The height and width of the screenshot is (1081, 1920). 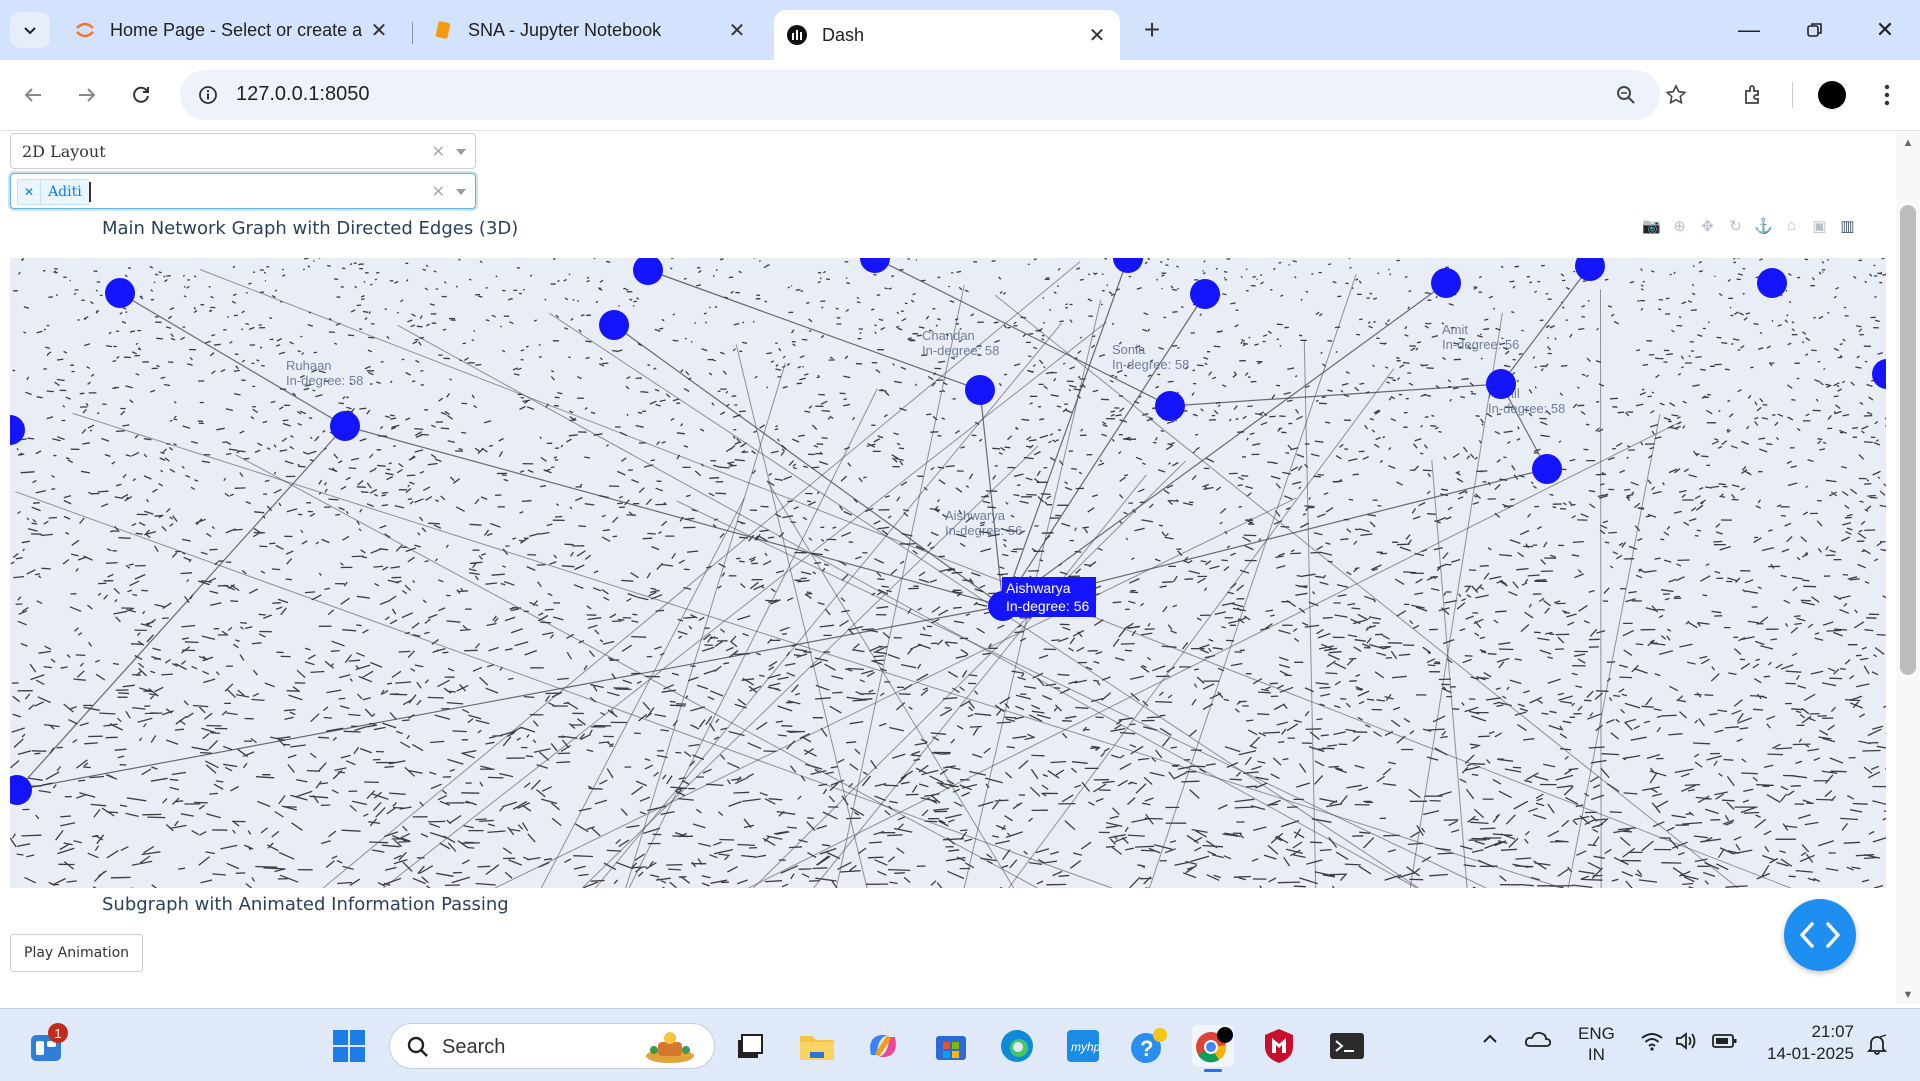 I want to click on tab-home-page: Home Page - Select or create a ✕, so click(x=232, y=30).